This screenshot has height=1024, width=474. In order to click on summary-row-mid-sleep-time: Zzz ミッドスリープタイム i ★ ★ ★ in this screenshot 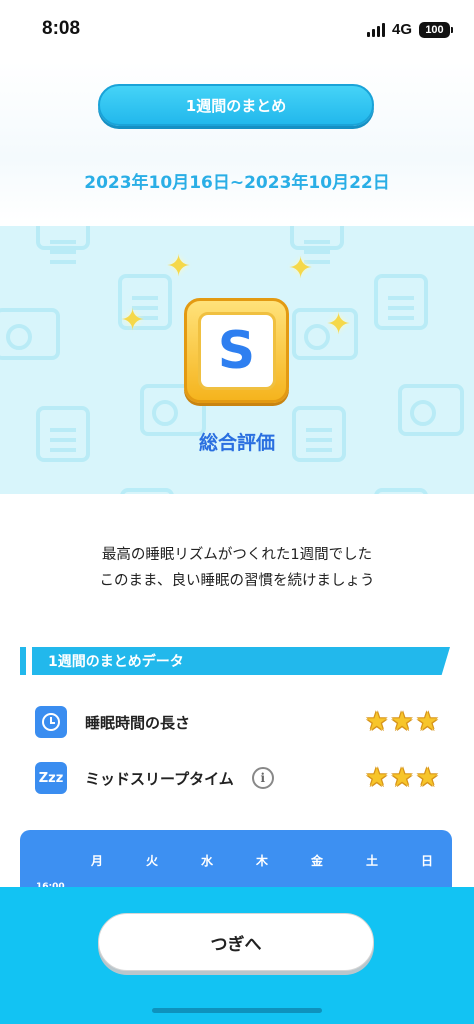, I will do `click(237, 778)`.